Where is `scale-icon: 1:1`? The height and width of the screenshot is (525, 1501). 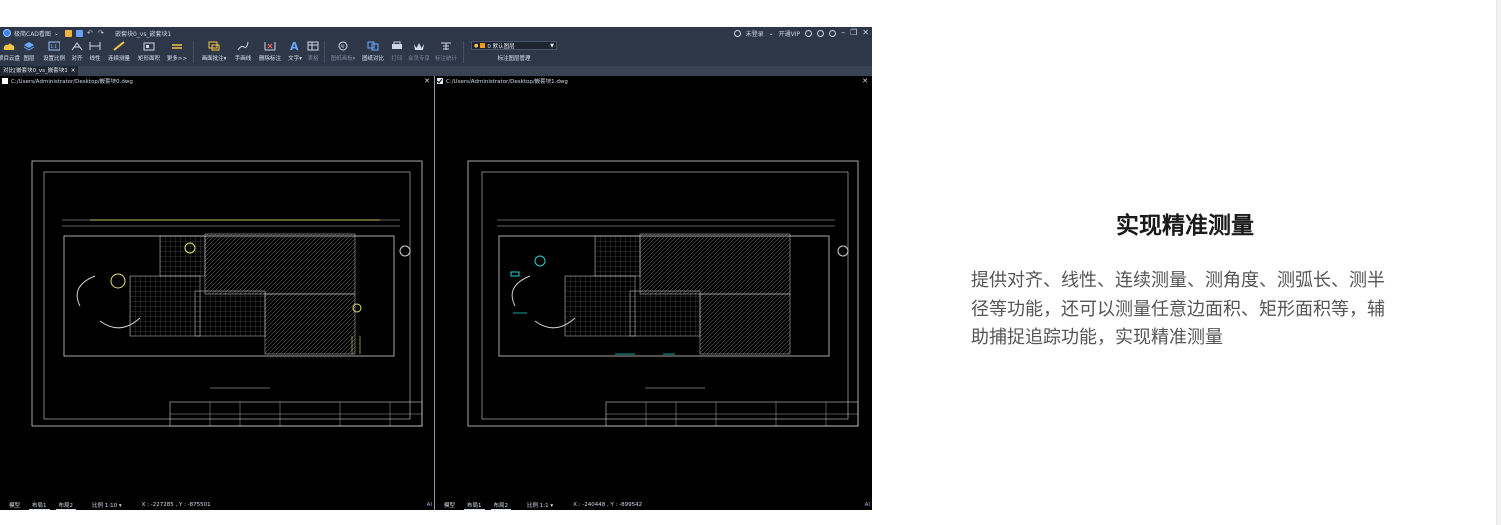
scale-icon: 1:1 is located at coordinates (54, 46).